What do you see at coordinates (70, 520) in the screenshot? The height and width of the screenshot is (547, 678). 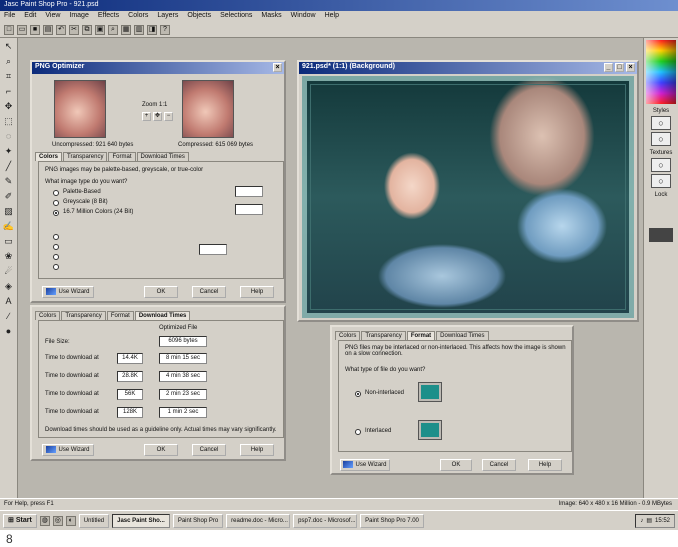 I see `quick-launch-icon-3: ◐` at bounding box center [70, 520].